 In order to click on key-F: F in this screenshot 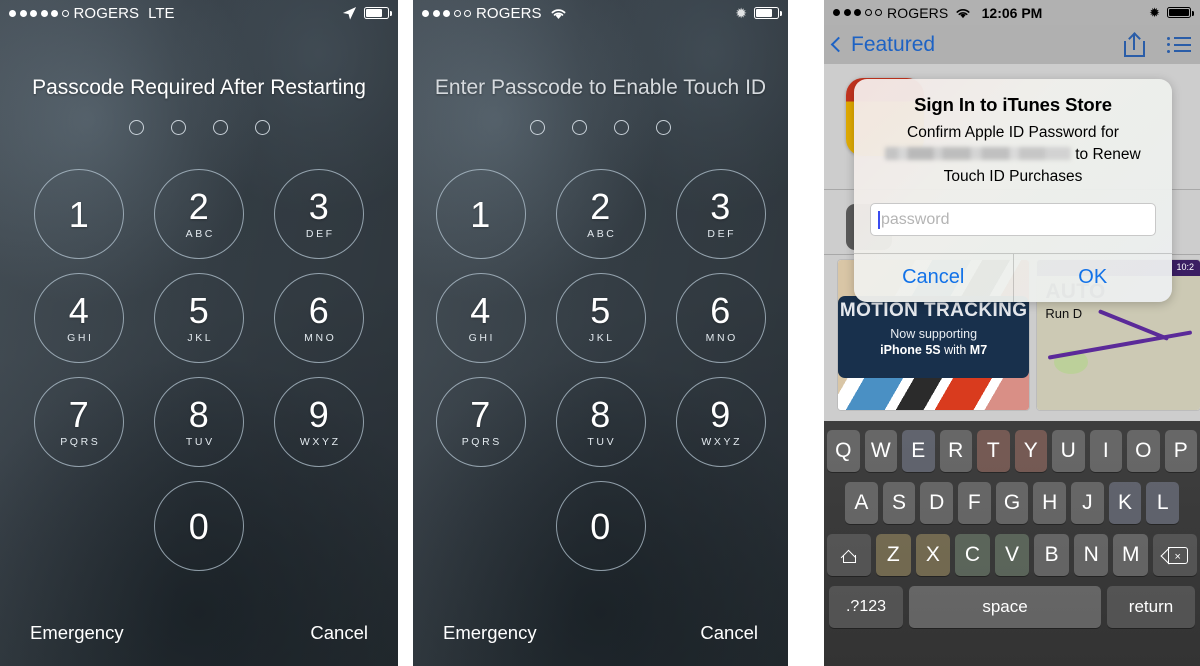, I will do `click(974, 503)`.